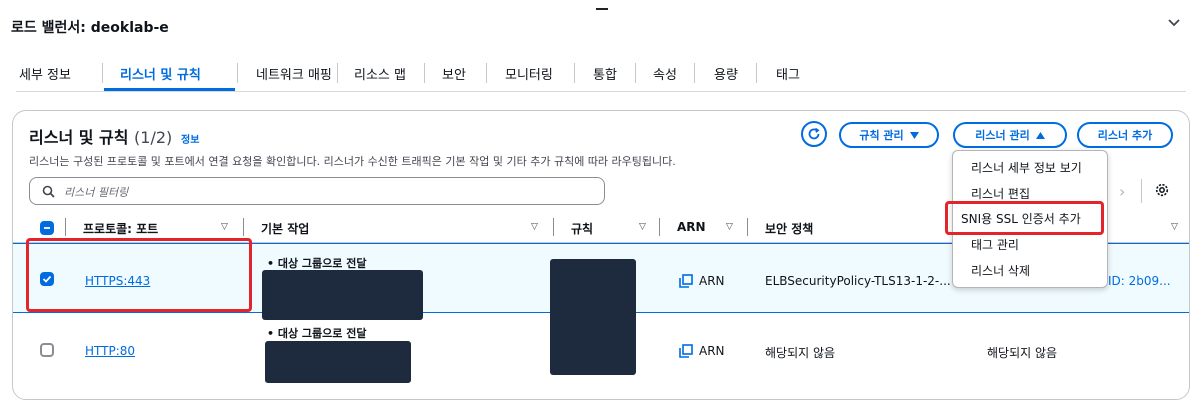 This screenshot has width=1200, height=418. I want to click on manage-rules-label: 규칙 관리, so click(881, 135).